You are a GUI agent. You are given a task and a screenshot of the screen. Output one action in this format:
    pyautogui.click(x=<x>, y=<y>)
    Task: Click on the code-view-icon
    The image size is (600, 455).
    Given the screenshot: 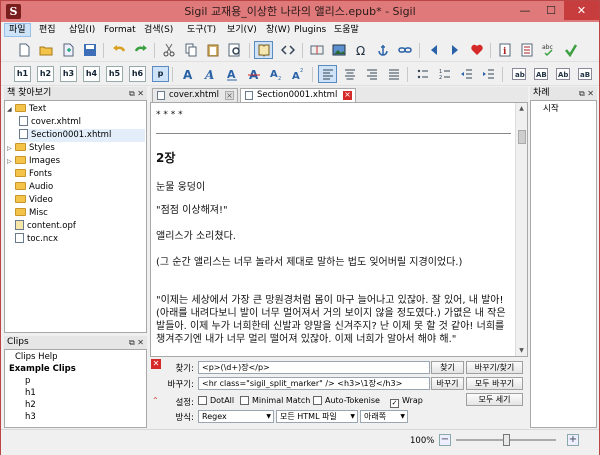 What is the action you would take?
    pyautogui.click(x=287, y=50)
    